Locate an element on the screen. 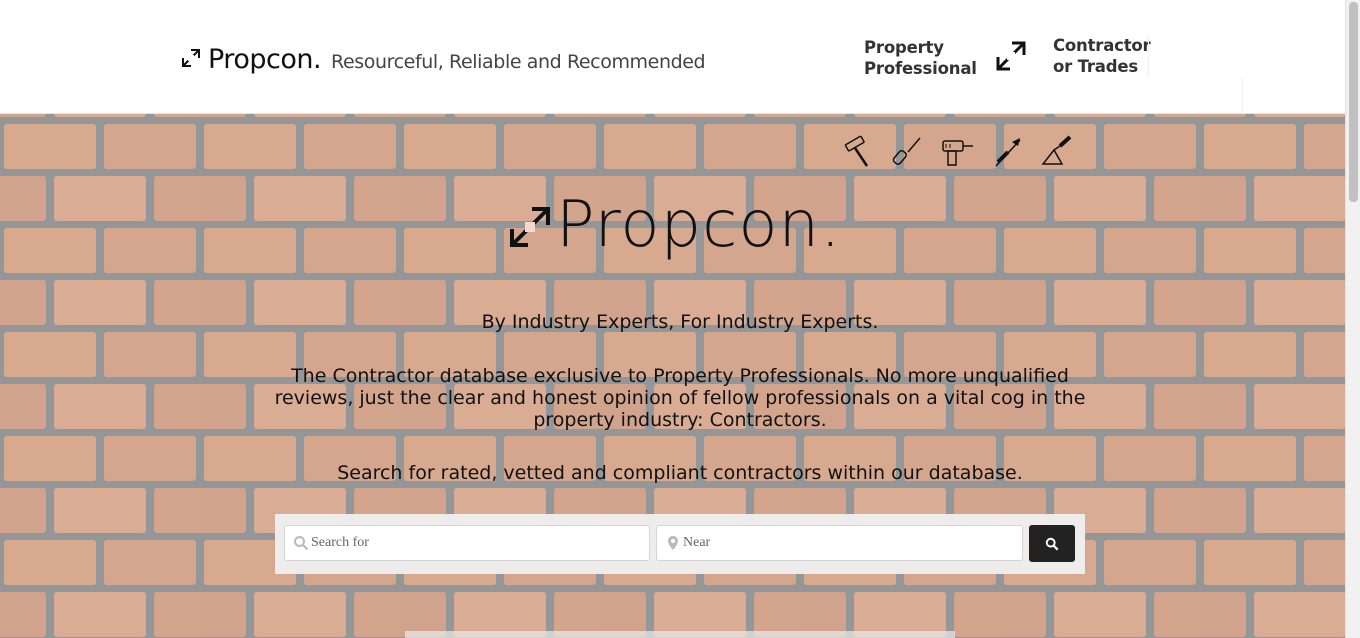  drill-icon is located at coordinates (957, 153).